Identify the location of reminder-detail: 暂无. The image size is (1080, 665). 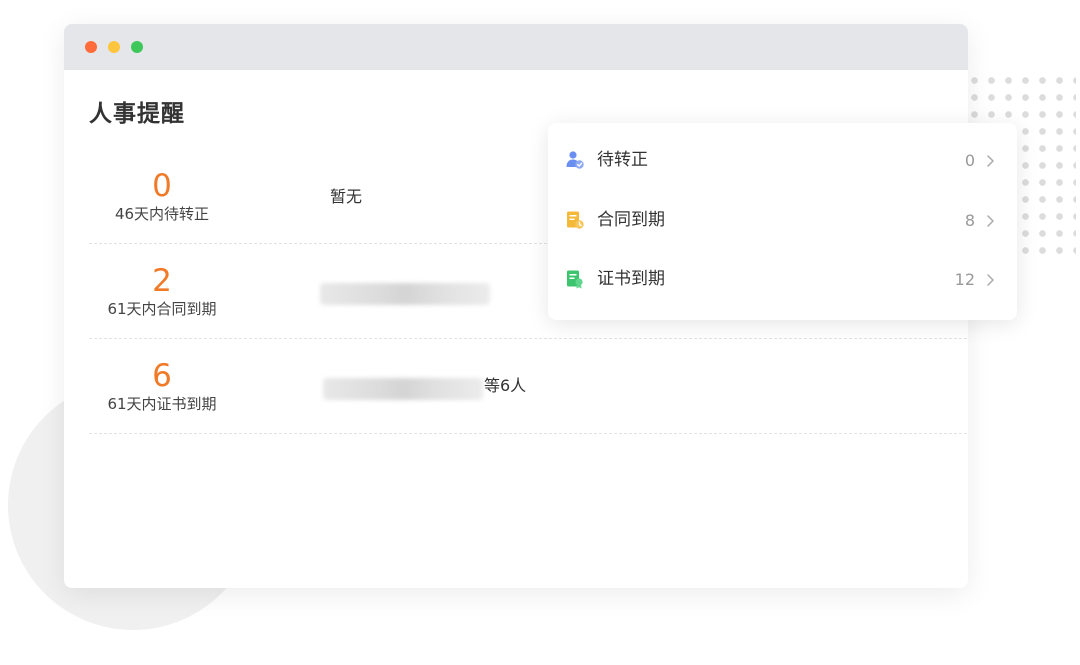
(346, 196).